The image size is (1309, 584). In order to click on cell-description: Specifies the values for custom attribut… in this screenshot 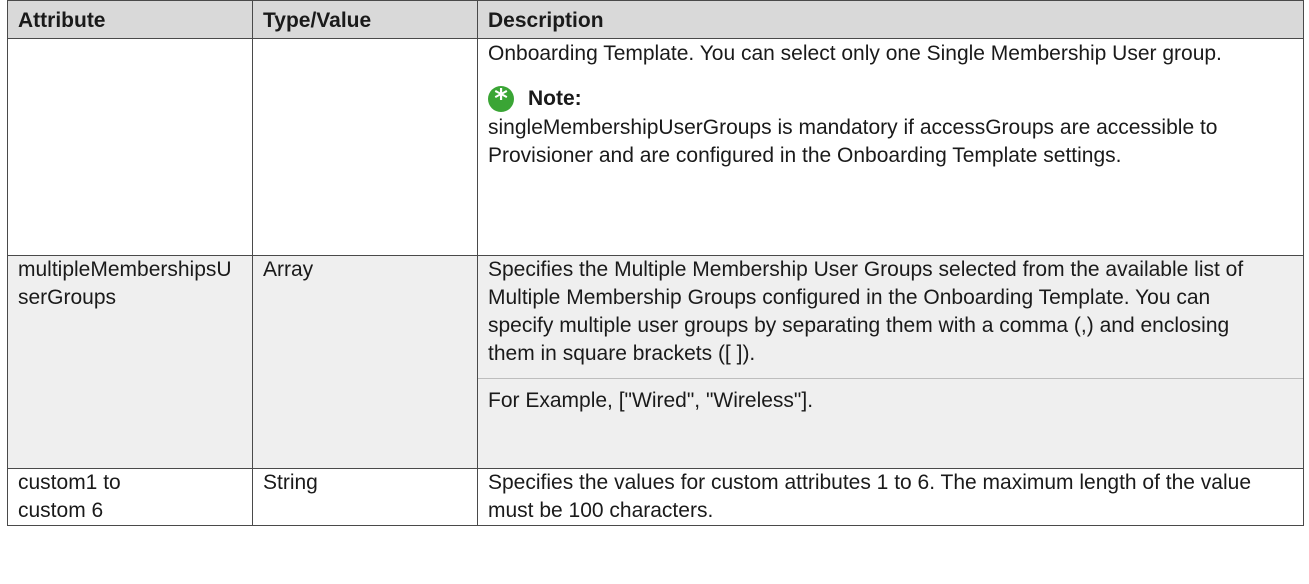, I will do `click(890, 497)`.